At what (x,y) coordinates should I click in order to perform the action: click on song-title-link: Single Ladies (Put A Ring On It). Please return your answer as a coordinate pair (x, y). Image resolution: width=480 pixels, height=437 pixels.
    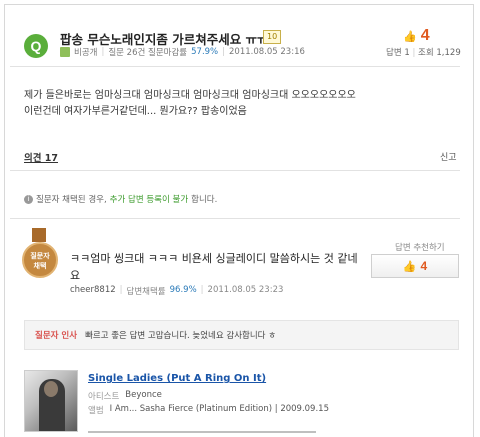
    Looking at the image, I should click on (177, 378).